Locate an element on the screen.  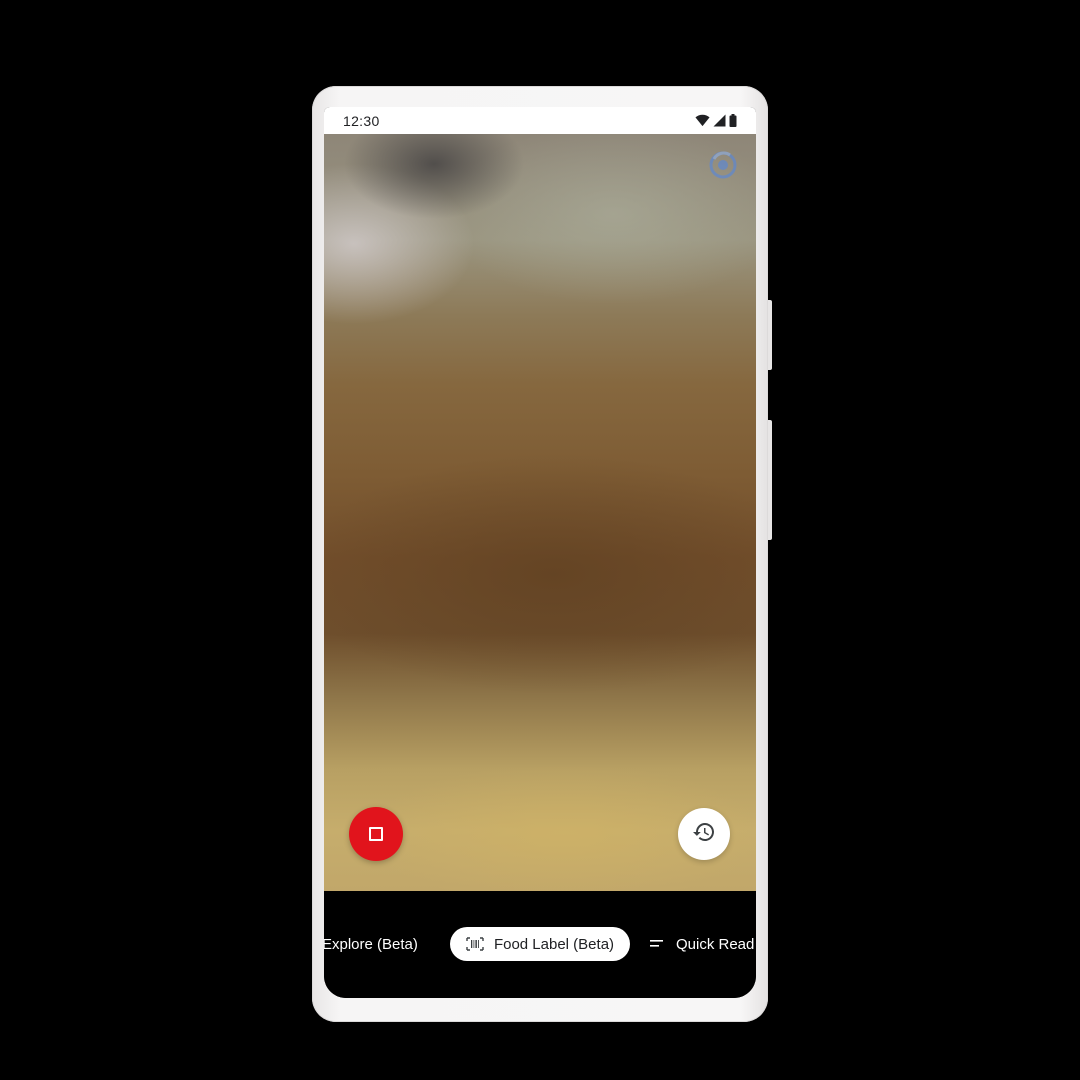
mode-explore: Explore (Beta) is located at coordinates (371, 944).